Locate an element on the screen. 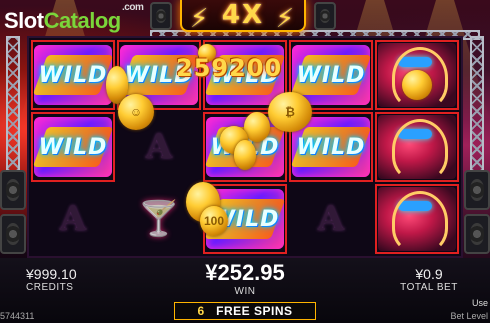 This screenshot has height=323, width=490. free-spins-label: FREE SPINS is located at coordinates (254, 311).